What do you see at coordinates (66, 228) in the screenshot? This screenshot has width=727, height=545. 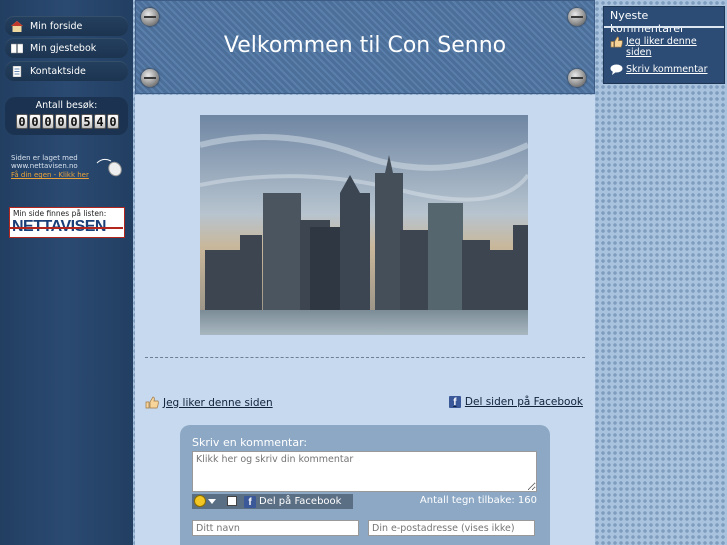 I see `logo-underline` at bounding box center [66, 228].